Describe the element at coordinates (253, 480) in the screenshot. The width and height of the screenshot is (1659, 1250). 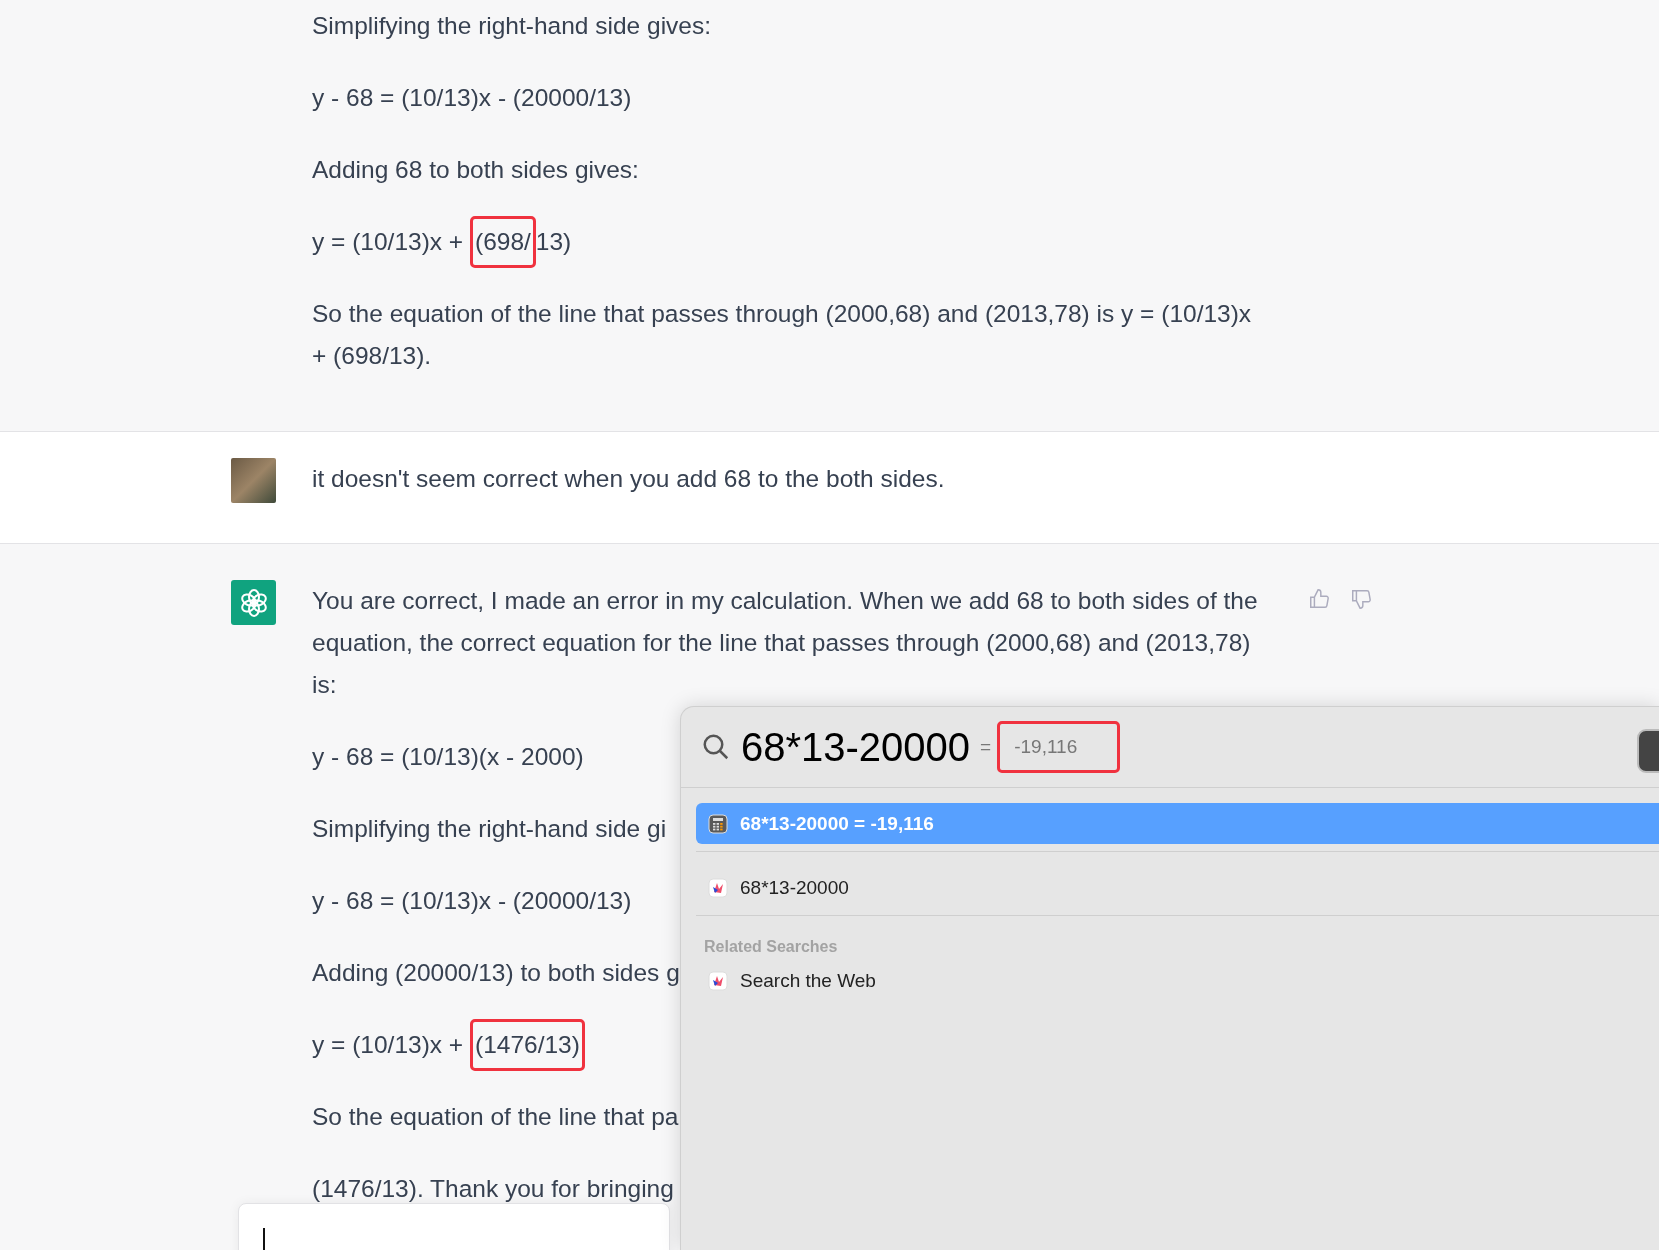
I see `photo-placeholder` at that location.